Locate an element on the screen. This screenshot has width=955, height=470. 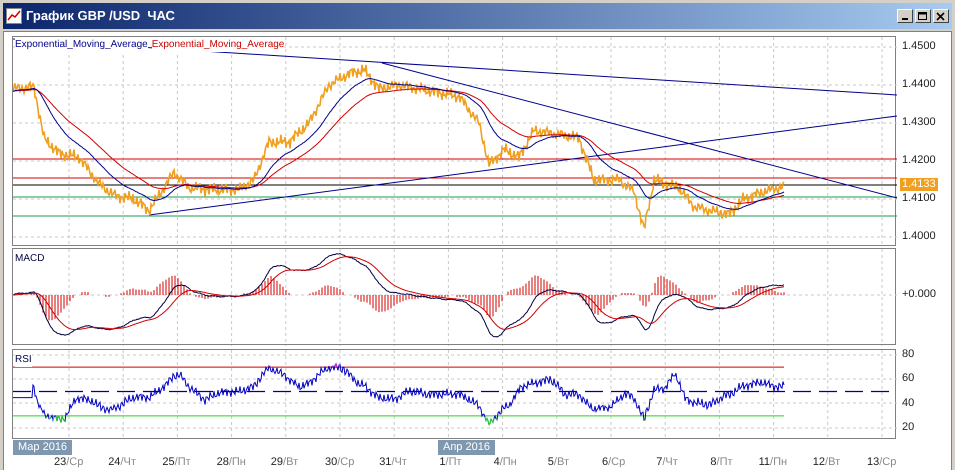
date-label: 1/Пт is located at coordinates (450, 462).